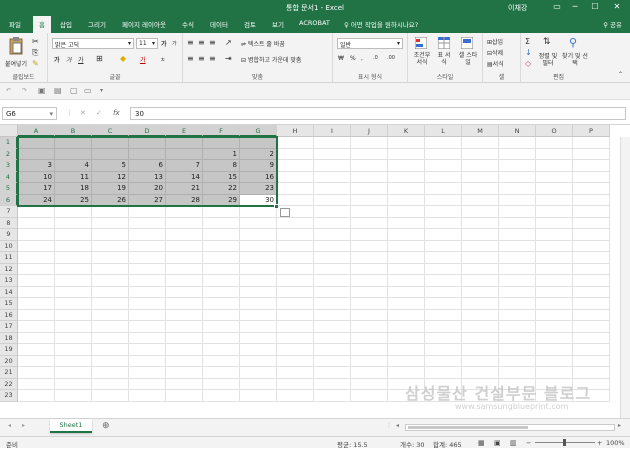 The height and width of the screenshot is (449, 630). Describe the element at coordinates (362, 58) in the screenshot. I see `comma-icon: ,` at that location.